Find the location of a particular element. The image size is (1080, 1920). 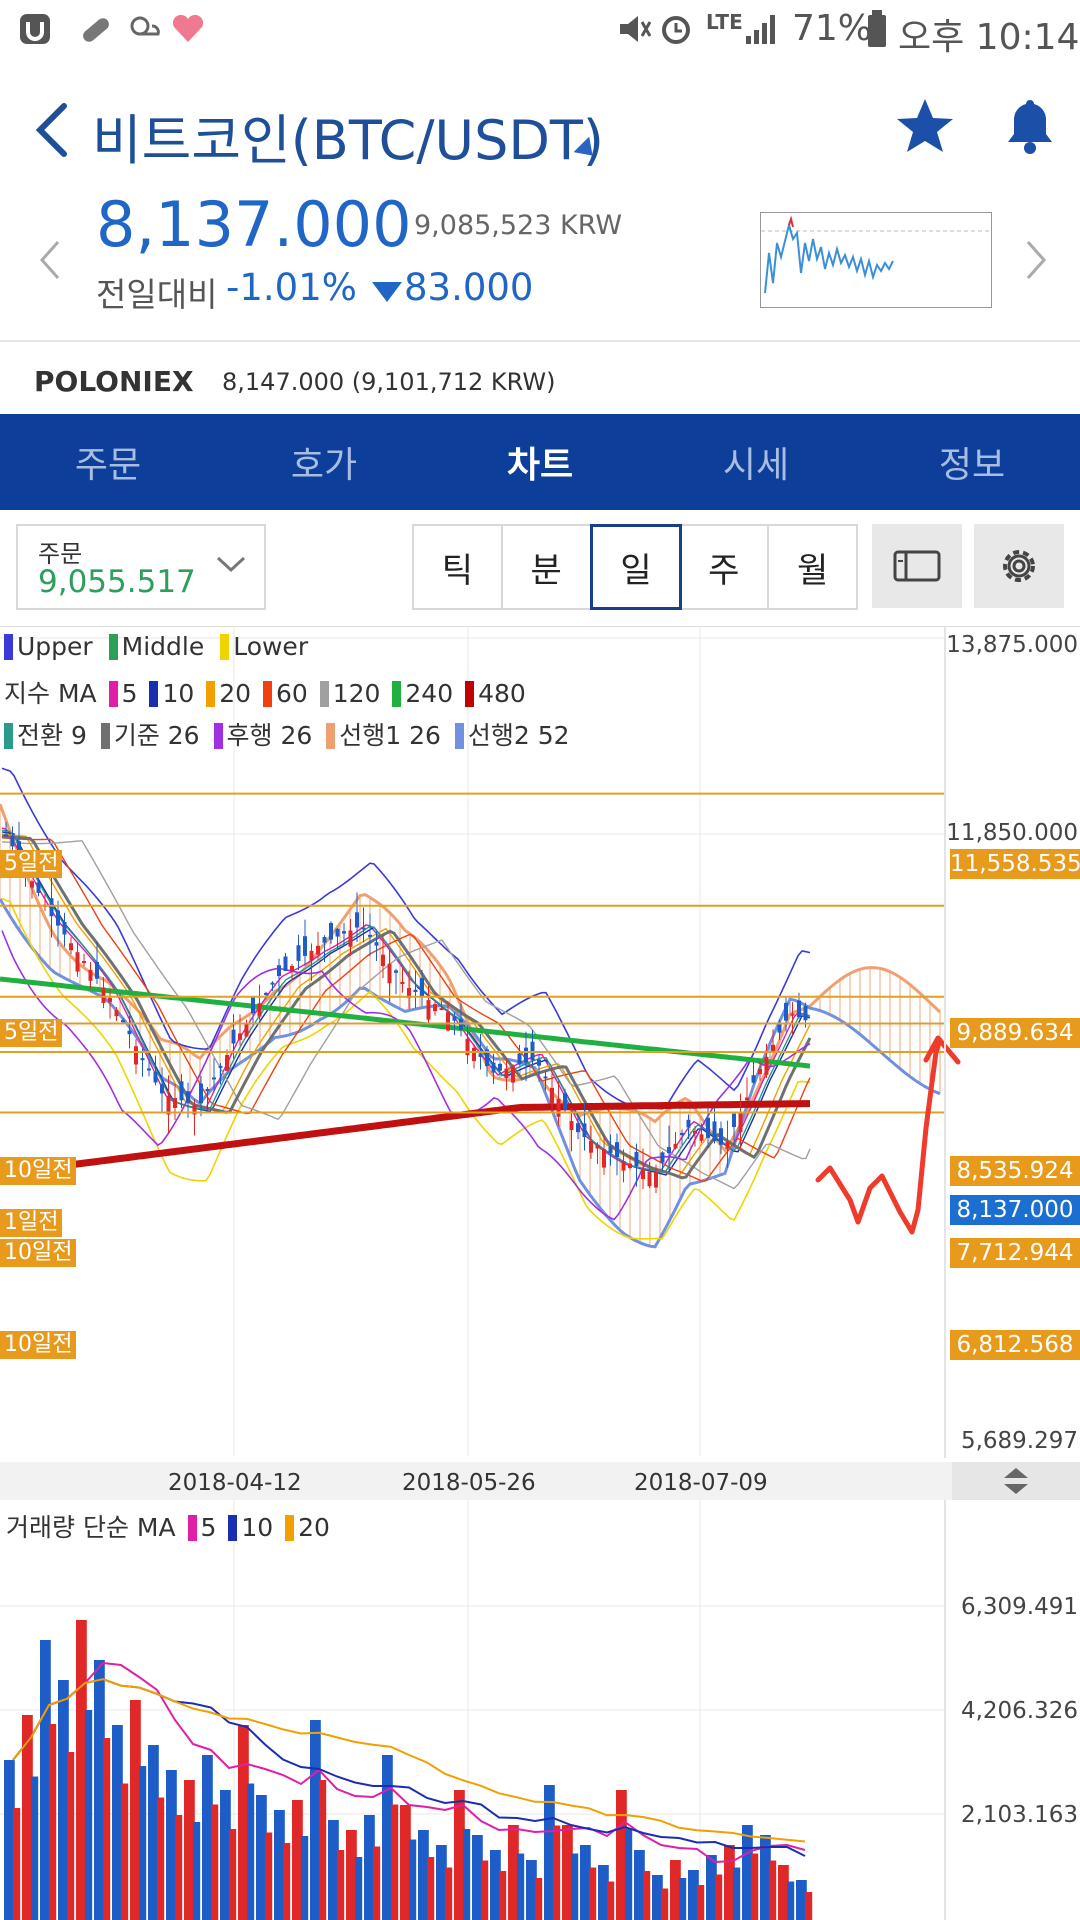

alarm-icon is located at coordinates (676, 30).